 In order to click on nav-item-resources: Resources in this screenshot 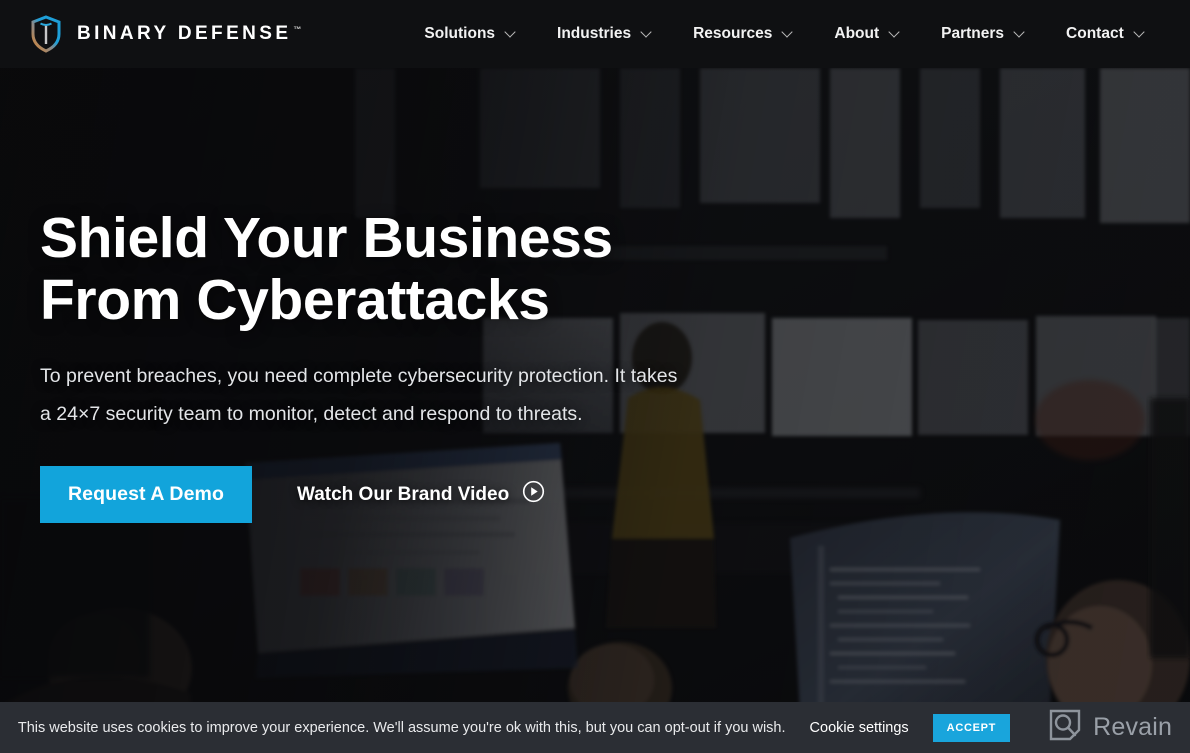, I will do `click(742, 34)`.